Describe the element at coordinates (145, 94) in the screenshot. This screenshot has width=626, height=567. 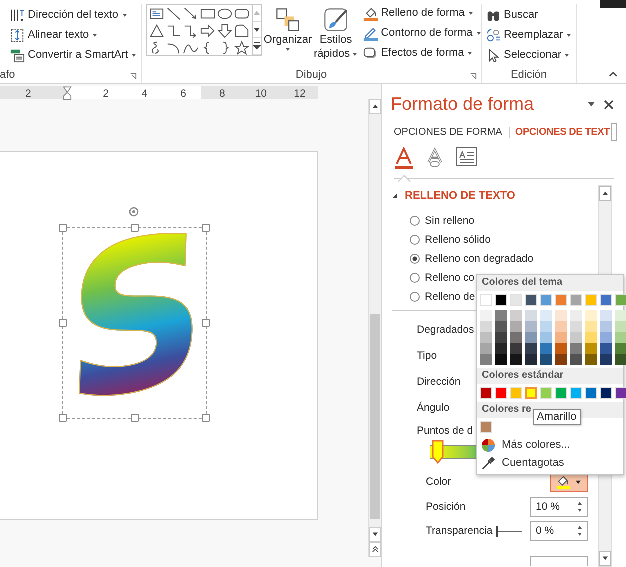
I see `ruler-number: 4` at that location.